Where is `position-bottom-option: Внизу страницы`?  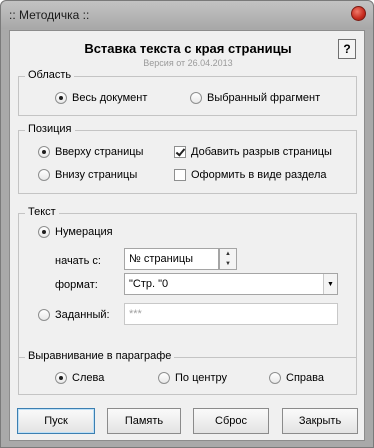 position-bottom-option: Внизу страницы is located at coordinates (87, 175).